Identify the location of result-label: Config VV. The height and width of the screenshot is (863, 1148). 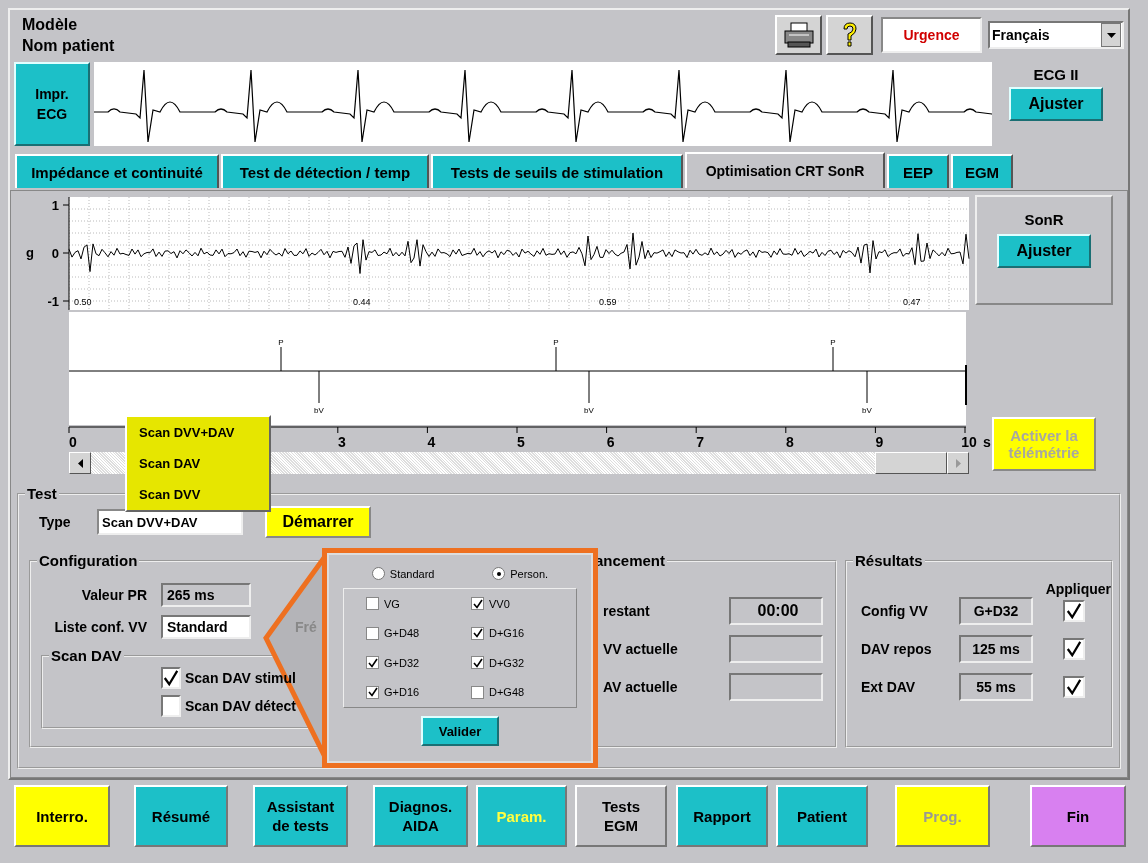
(895, 611).